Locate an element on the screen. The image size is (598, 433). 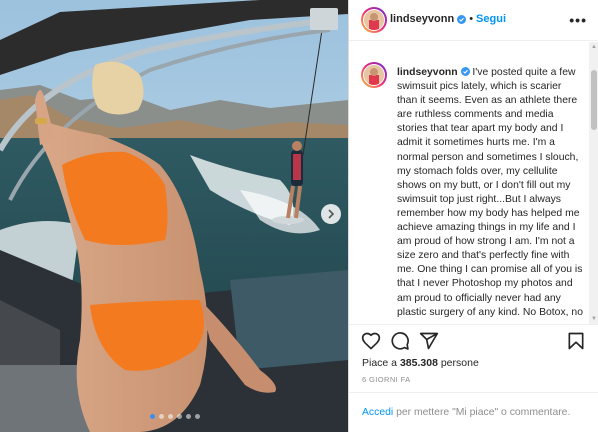
like-heart-icon is located at coordinates (371, 341).